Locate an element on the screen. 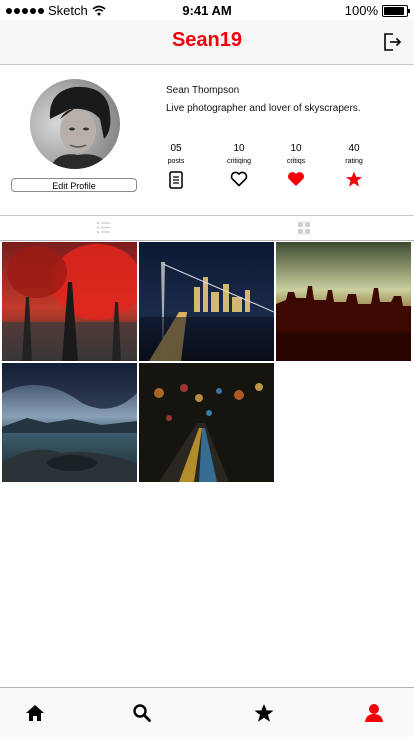 This screenshot has height=737, width=414. edit-profile-button: Edit Profile is located at coordinates (74, 185).